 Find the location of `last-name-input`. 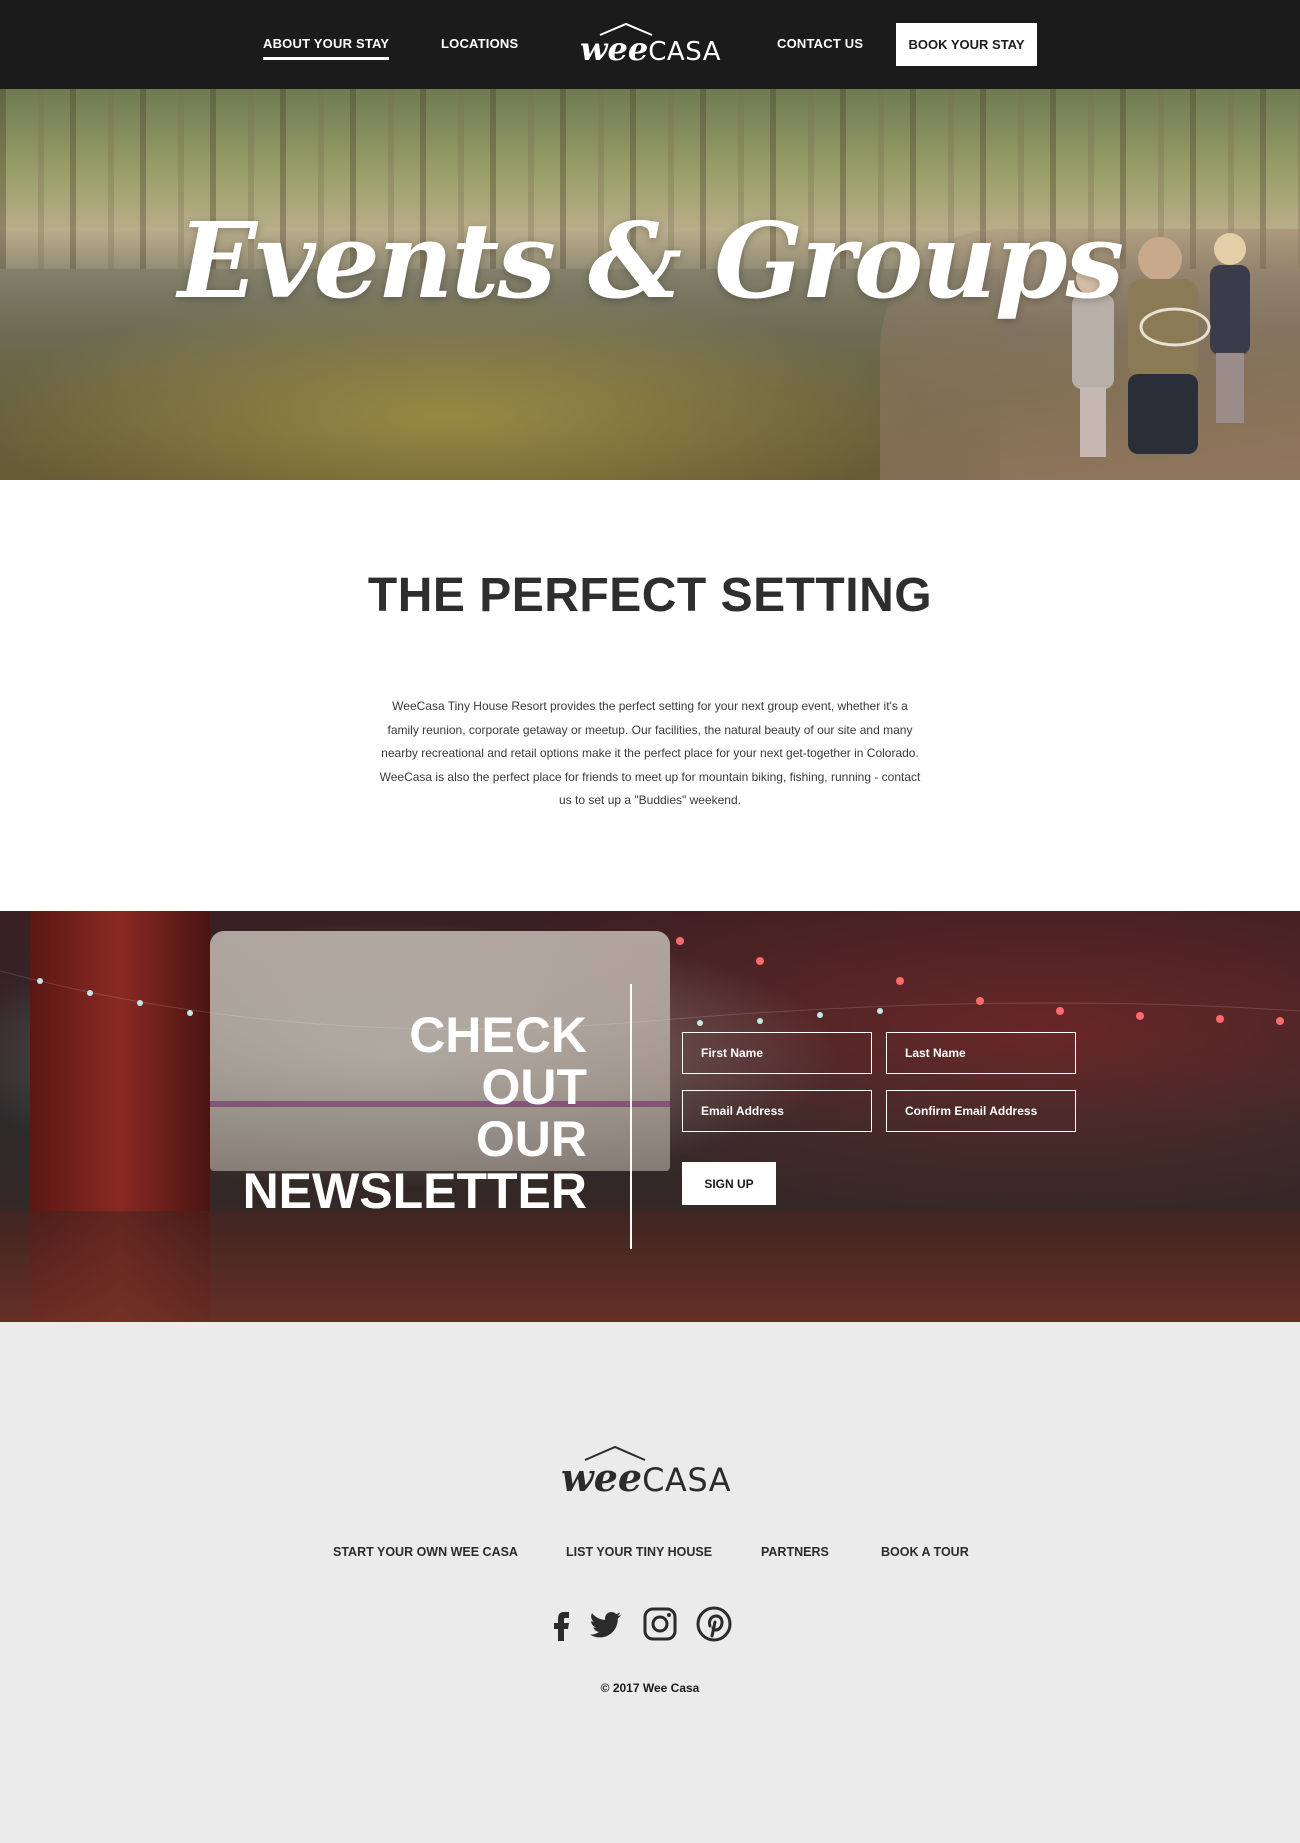

last-name-input is located at coordinates (981, 1053).